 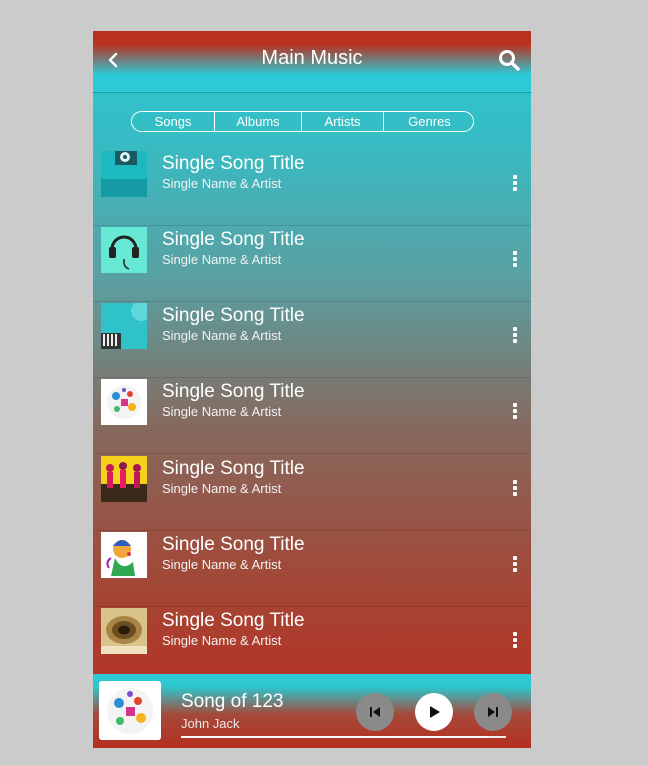 What do you see at coordinates (232, 701) in the screenshot?
I see `now-playing-title: Song of 123` at bounding box center [232, 701].